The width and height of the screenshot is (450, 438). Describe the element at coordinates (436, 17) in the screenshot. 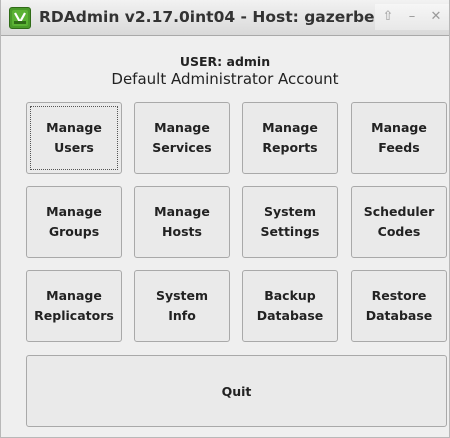

I see `close-icon: ✕` at that location.